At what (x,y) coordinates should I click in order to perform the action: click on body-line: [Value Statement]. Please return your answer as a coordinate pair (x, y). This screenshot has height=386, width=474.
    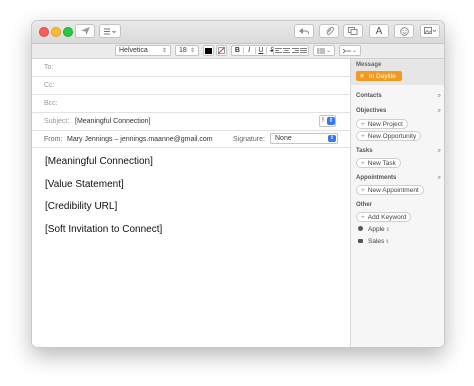
    Looking at the image, I should click on (84, 184).